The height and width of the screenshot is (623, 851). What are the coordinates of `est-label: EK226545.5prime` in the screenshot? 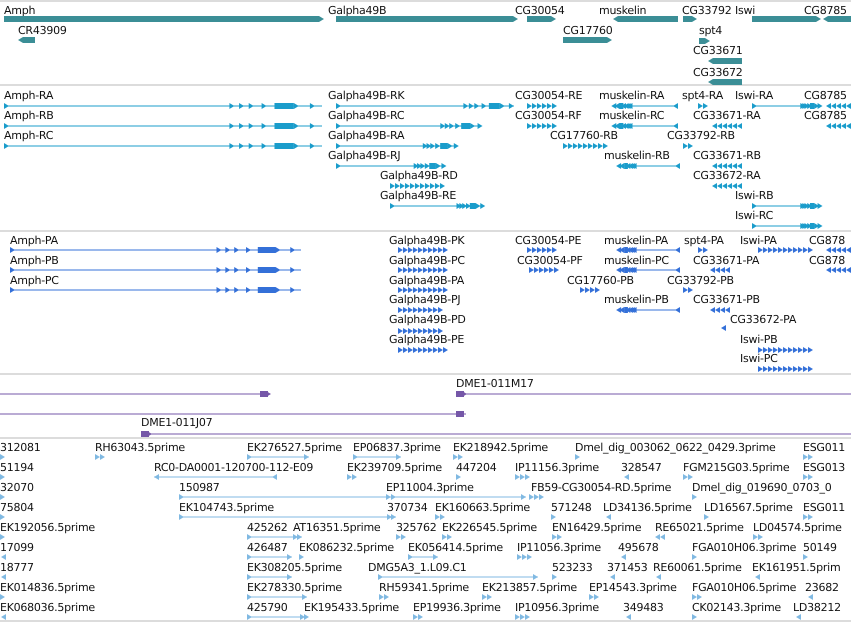 It's located at (489, 527).